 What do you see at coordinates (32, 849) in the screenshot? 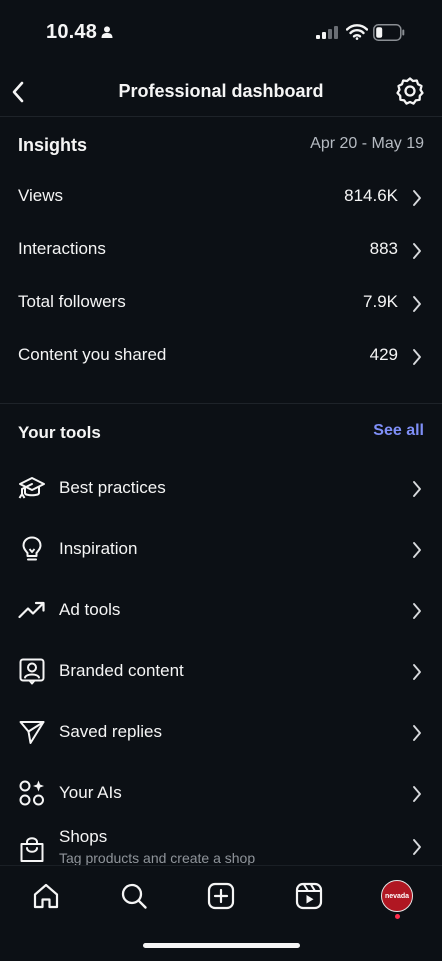
I see `shopping-bag-icon` at bounding box center [32, 849].